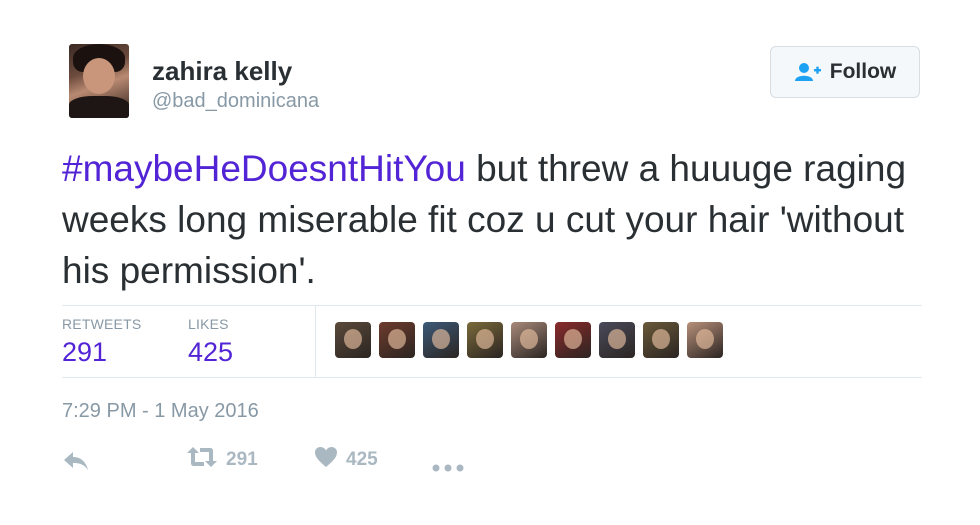 The height and width of the screenshot is (525, 980). What do you see at coordinates (208, 324) in the screenshot?
I see `likes-label: LIKES` at bounding box center [208, 324].